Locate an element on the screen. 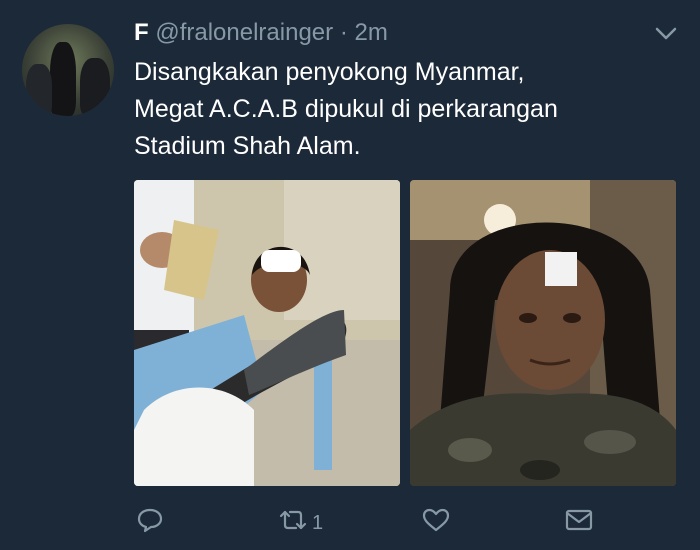 Image resolution: width=700 pixels, height=550 pixels. tweet-header: F @fralonelrainger · 2m is located at coordinates (261, 33).